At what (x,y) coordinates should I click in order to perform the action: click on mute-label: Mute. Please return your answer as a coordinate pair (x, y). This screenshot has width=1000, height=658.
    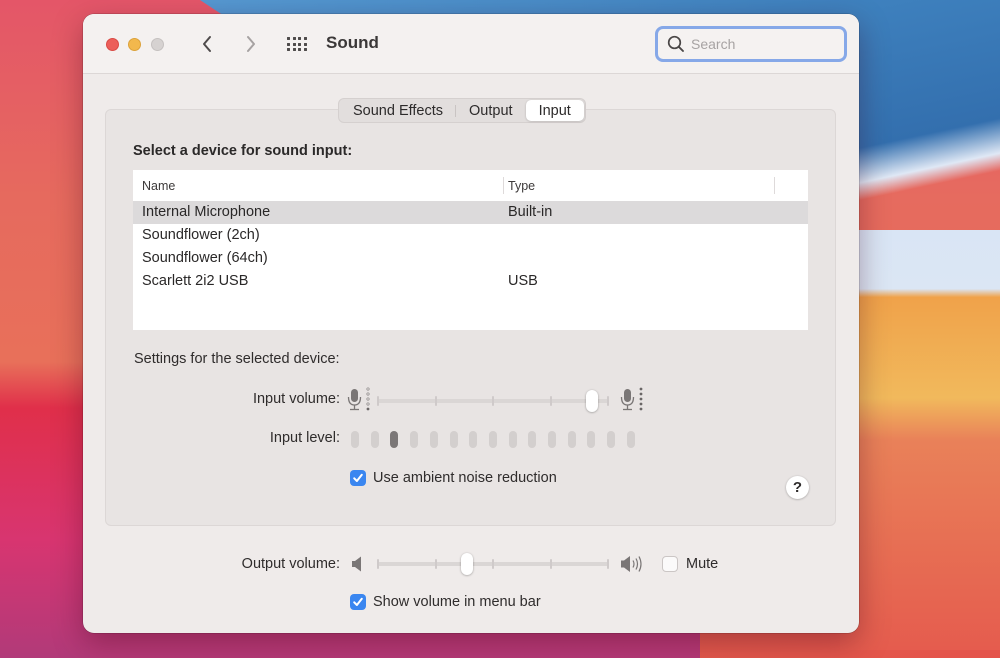
    Looking at the image, I should click on (702, 564).